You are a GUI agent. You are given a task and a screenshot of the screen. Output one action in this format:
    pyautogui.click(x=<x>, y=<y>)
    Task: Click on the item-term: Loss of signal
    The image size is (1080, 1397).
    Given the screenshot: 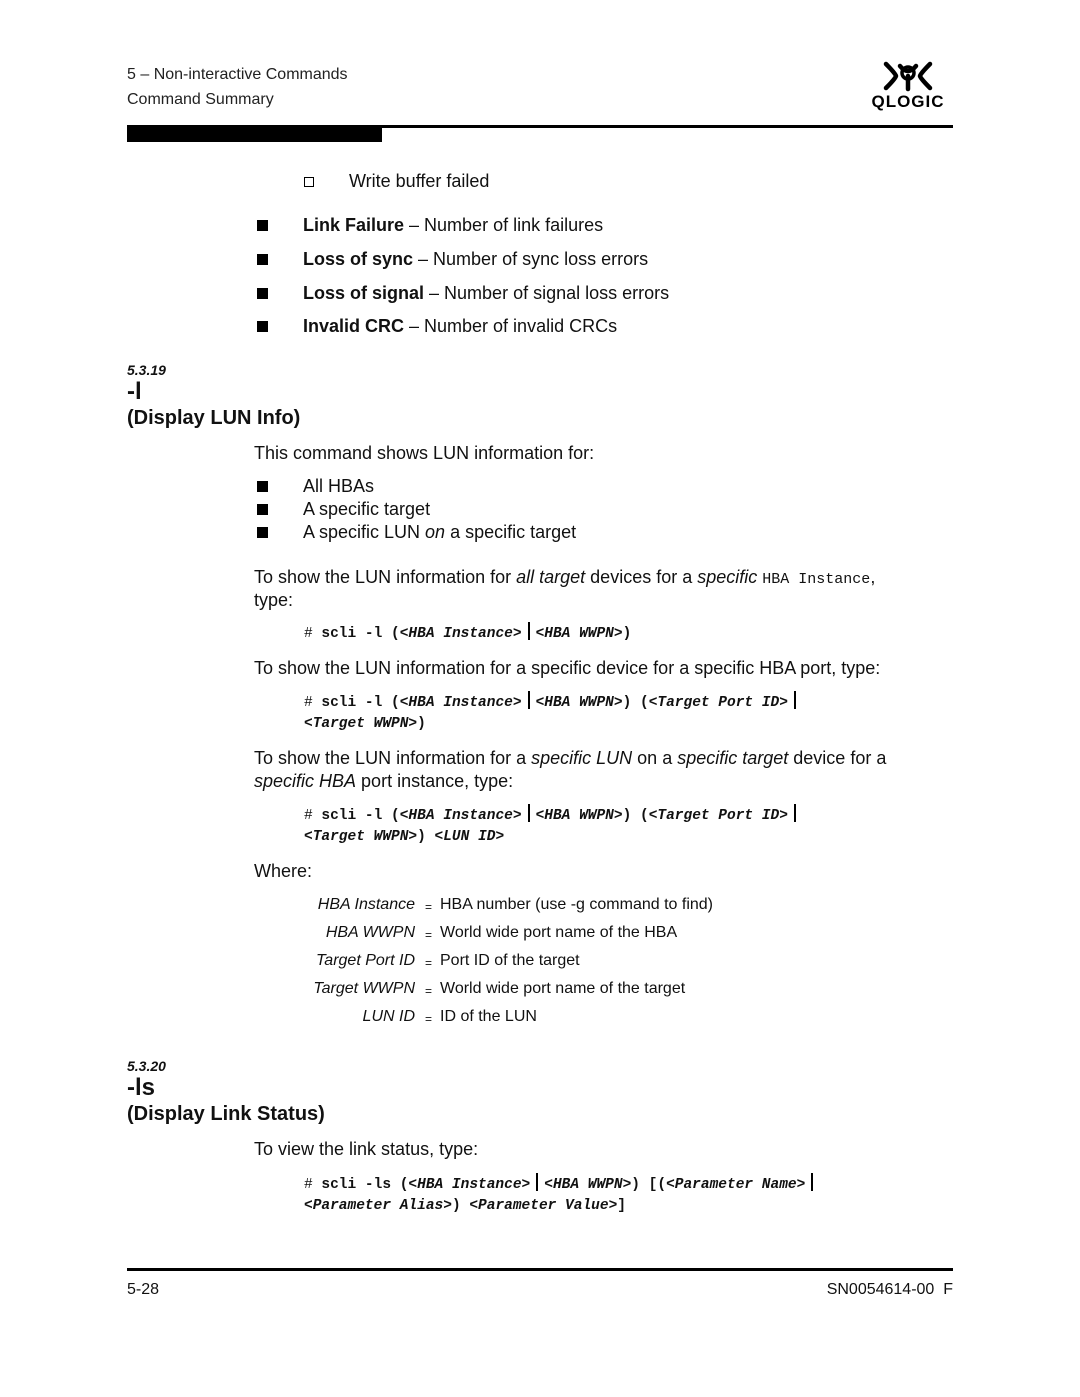 What is the action you would take?
    pyautogui.click(x=364, y=293)
    